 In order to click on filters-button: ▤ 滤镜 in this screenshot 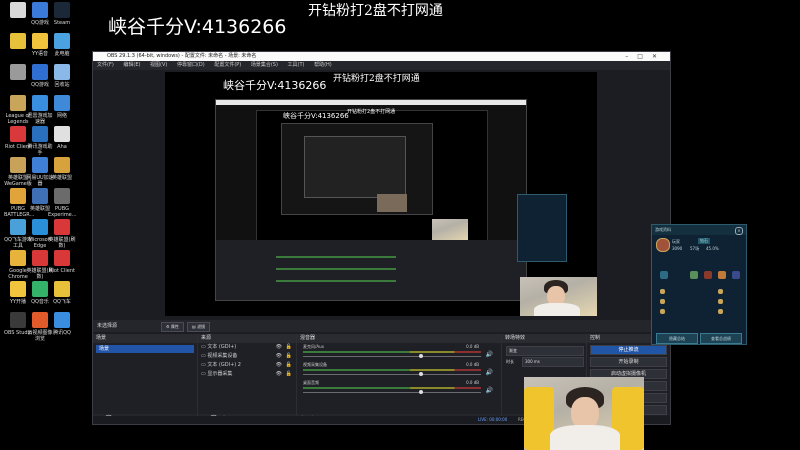, I will do `click(199, 327)`.